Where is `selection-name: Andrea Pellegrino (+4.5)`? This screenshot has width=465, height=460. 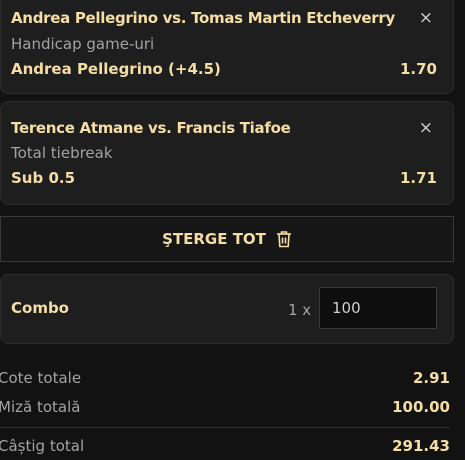
selection-name: Andrea Pellegrino (+4.5) is located at coordinates (116, 69).